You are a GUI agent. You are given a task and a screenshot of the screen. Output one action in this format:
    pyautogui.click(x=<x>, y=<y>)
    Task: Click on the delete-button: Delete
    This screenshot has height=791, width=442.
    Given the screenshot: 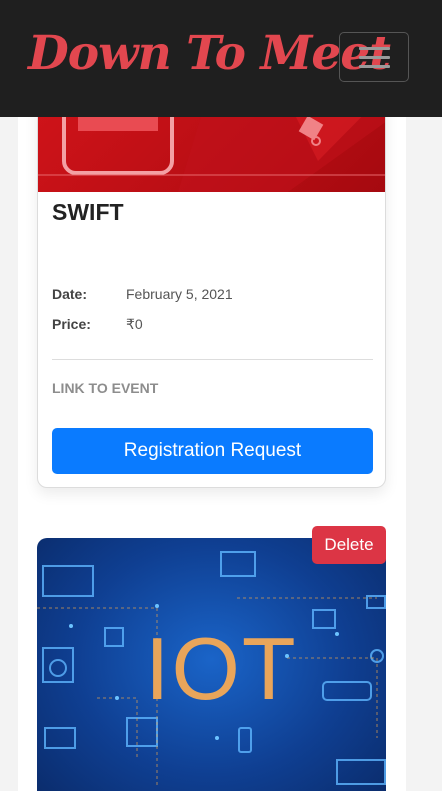 What is the action you would take?
    pyautogui.click(x=349, y=545)
    